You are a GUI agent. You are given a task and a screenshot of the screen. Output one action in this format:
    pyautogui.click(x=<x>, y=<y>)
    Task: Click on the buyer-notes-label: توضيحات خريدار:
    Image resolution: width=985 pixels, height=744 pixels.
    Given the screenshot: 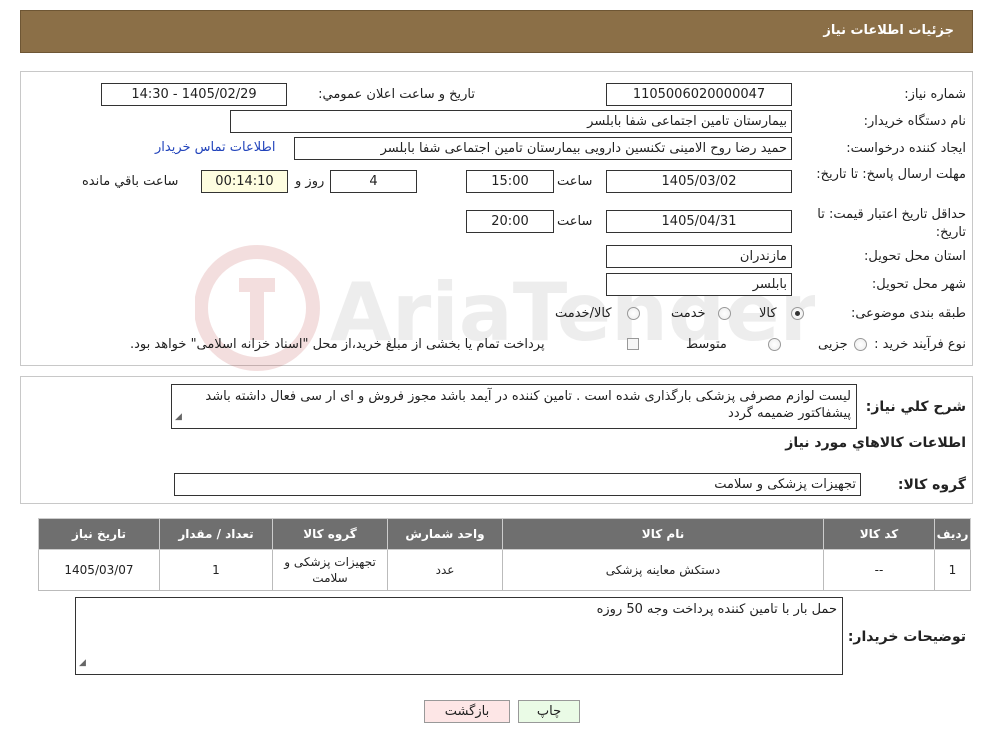 What is the action you would take?
    pyautogui.click(x=906, y=637)
    